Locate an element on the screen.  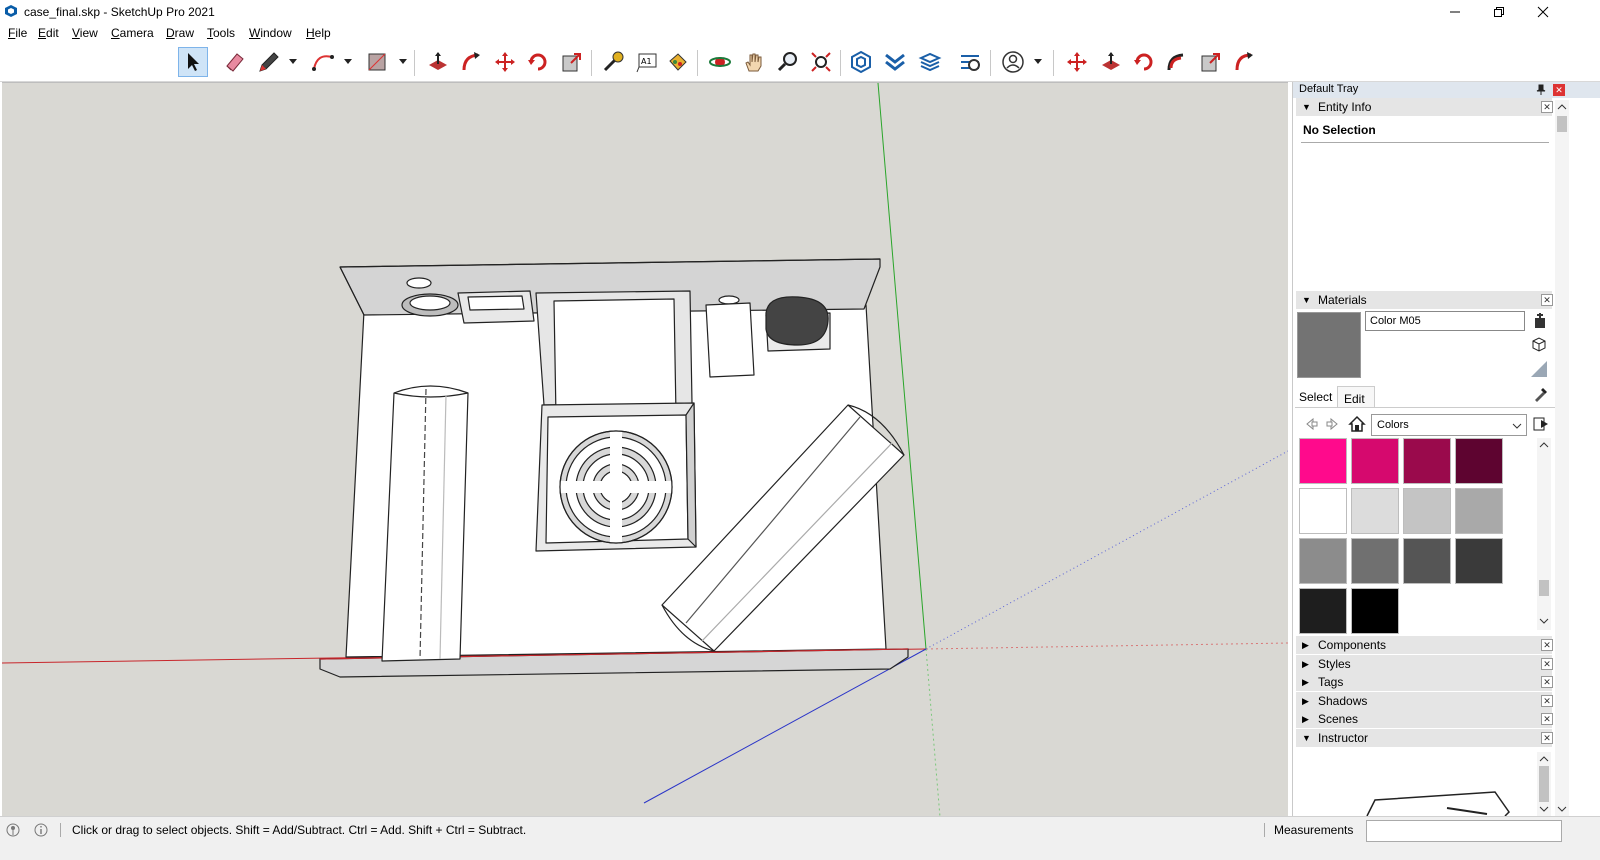
tray-close-button: ✕ is located at coordinates (1559, 90).